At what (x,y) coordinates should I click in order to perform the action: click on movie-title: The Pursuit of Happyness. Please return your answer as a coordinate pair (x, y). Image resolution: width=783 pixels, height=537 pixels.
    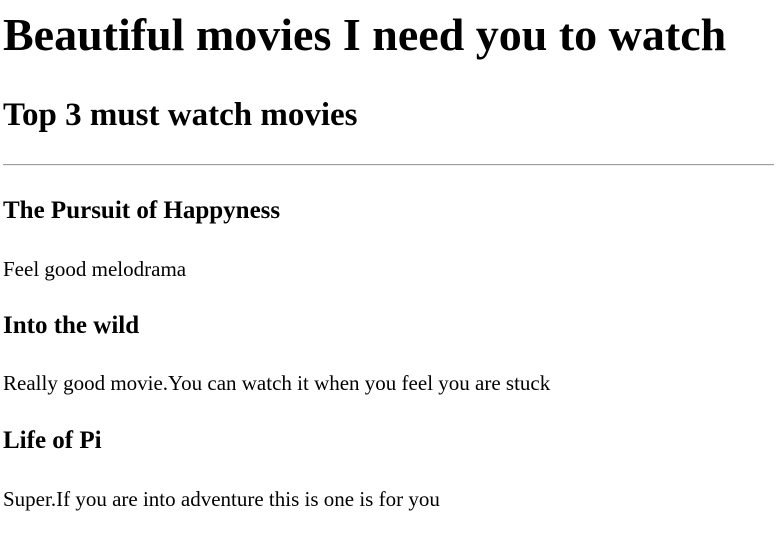
    Looking at the image, I should click on (142, 210).